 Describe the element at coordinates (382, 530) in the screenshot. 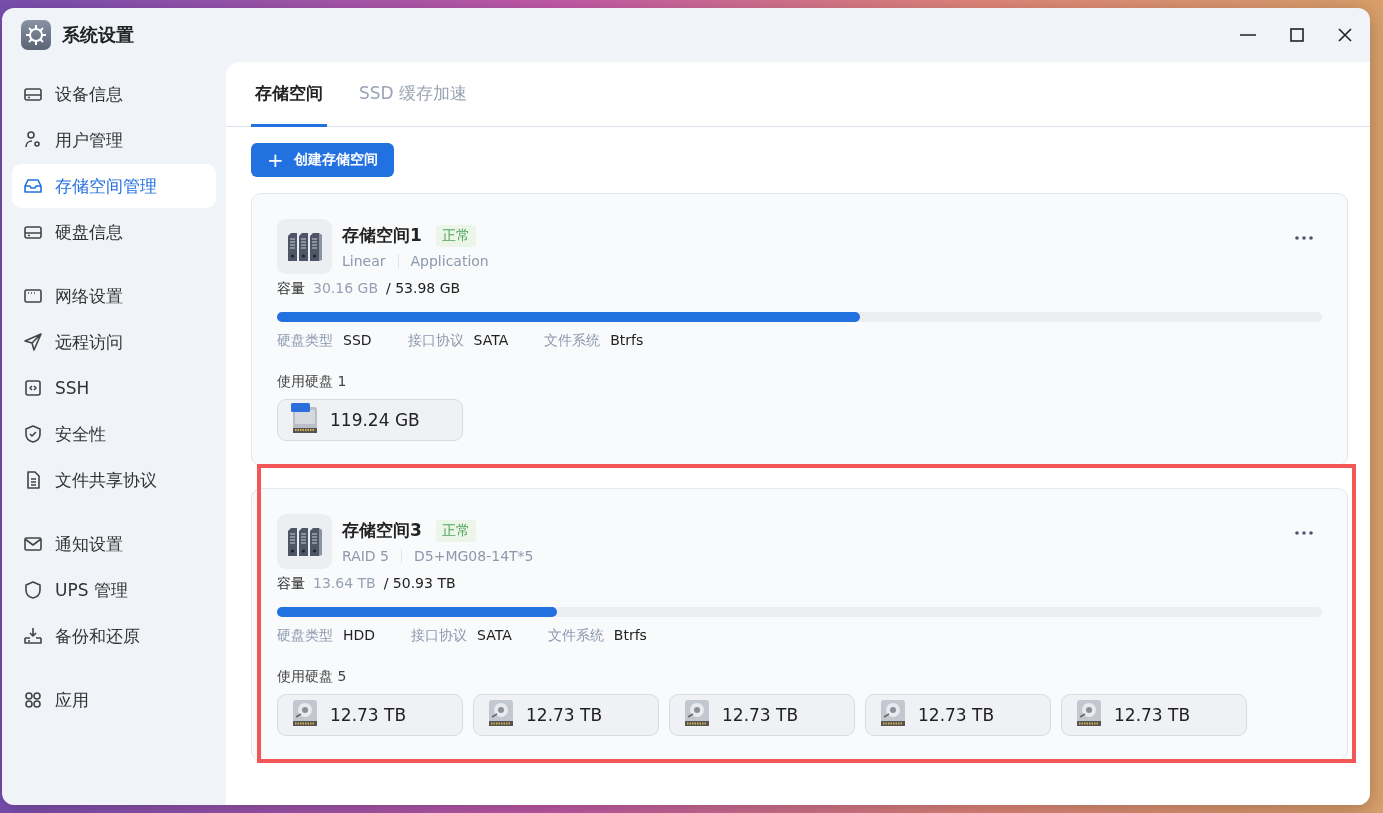

I see `pool-name: 存储空间3` at that location.